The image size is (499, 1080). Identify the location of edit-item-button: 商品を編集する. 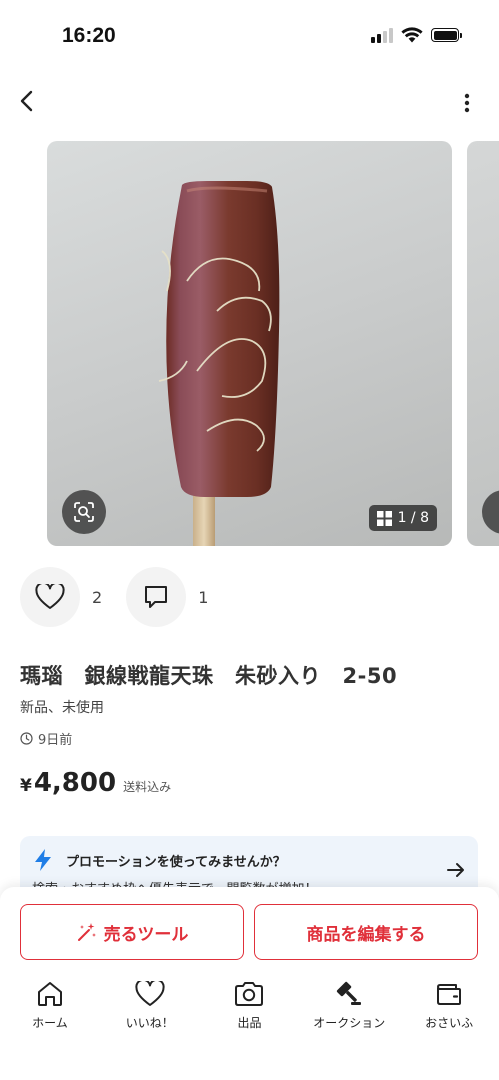
(366, 932).